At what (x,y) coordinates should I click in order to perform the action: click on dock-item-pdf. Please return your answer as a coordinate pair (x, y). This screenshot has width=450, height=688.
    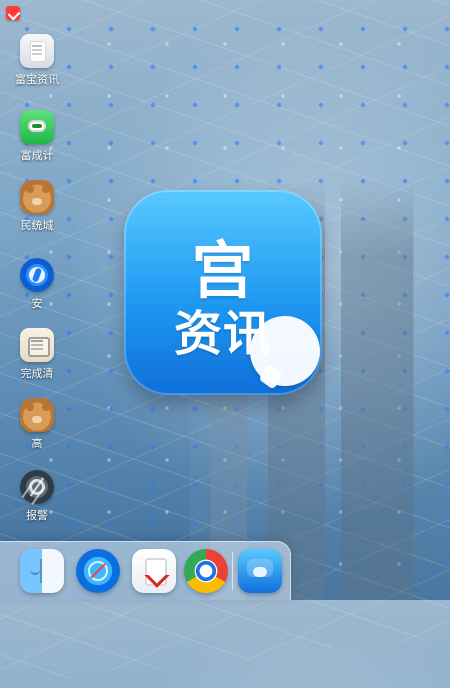
    Looking at the image, I should click on (154, 571).